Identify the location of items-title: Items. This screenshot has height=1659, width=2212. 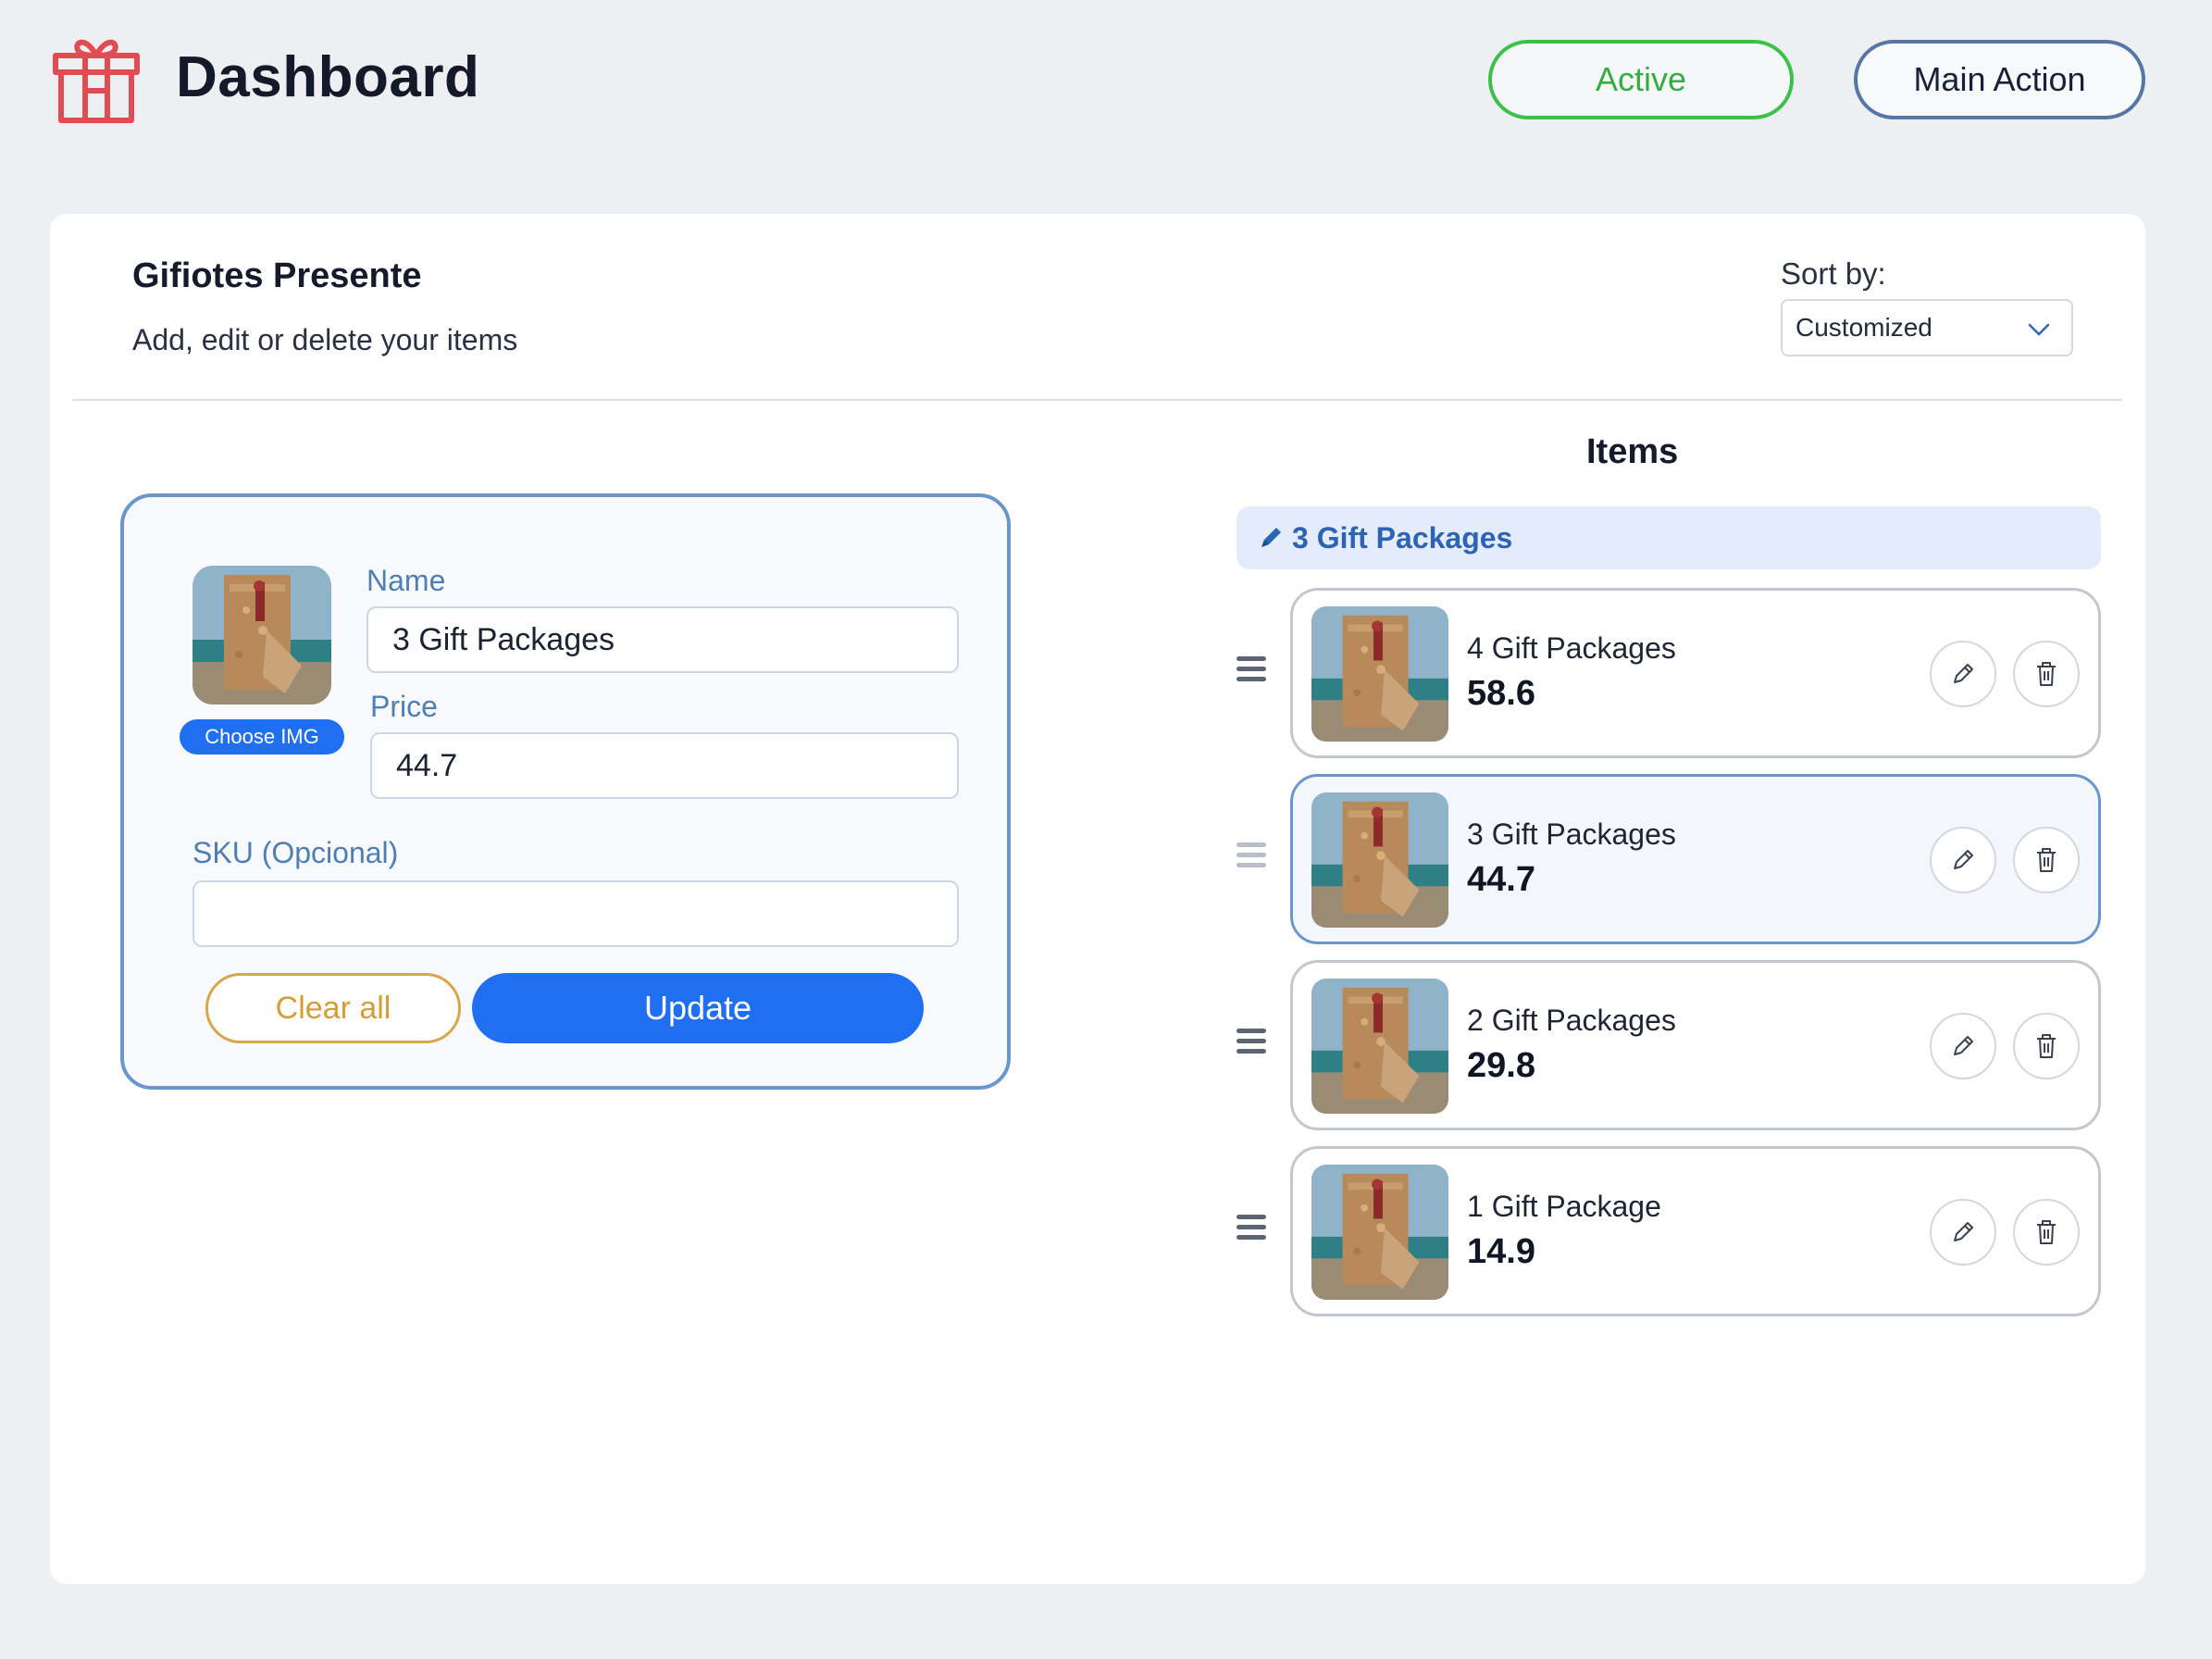
(1632, 451).